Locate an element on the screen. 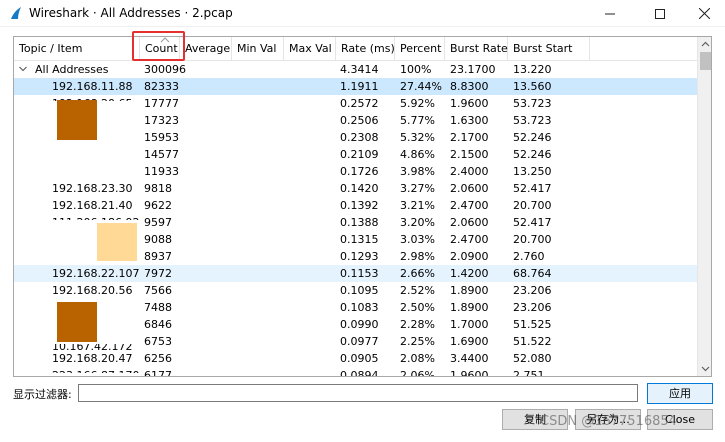  column-header: Burst Start is located at coordinates (549, 49).